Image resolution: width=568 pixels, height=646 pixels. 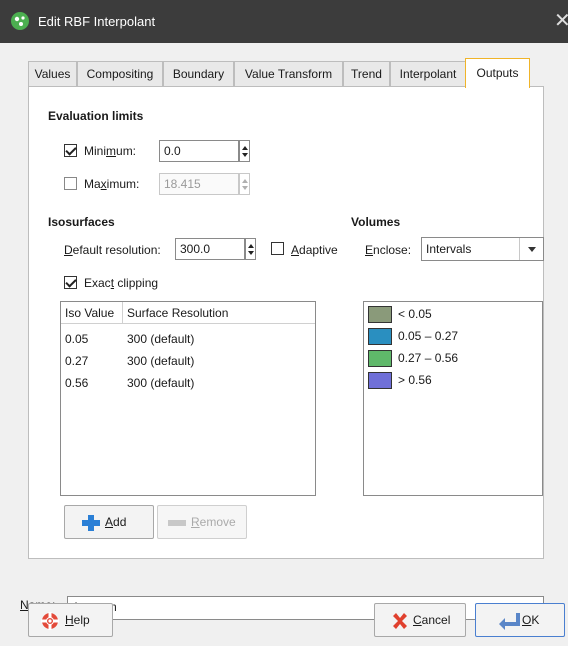 I want to click on add-button: Add, so click(x=109, y=522).